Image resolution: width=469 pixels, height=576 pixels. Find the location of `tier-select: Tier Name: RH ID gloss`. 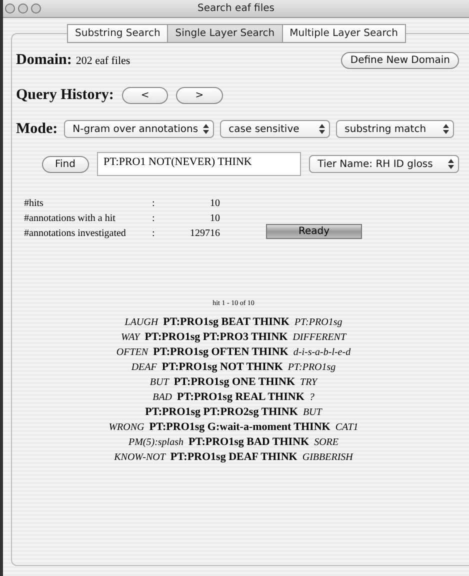

tier-select: Tier Name: RH ID gloss is located at coordinates (383, 164).